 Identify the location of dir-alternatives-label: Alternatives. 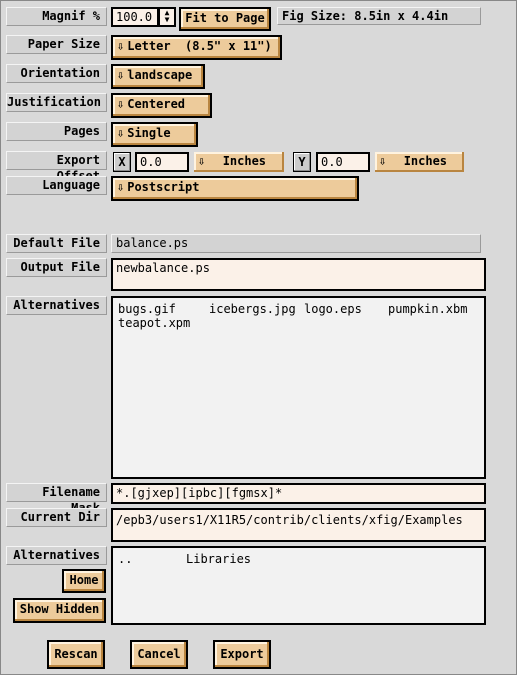
(56, 555).